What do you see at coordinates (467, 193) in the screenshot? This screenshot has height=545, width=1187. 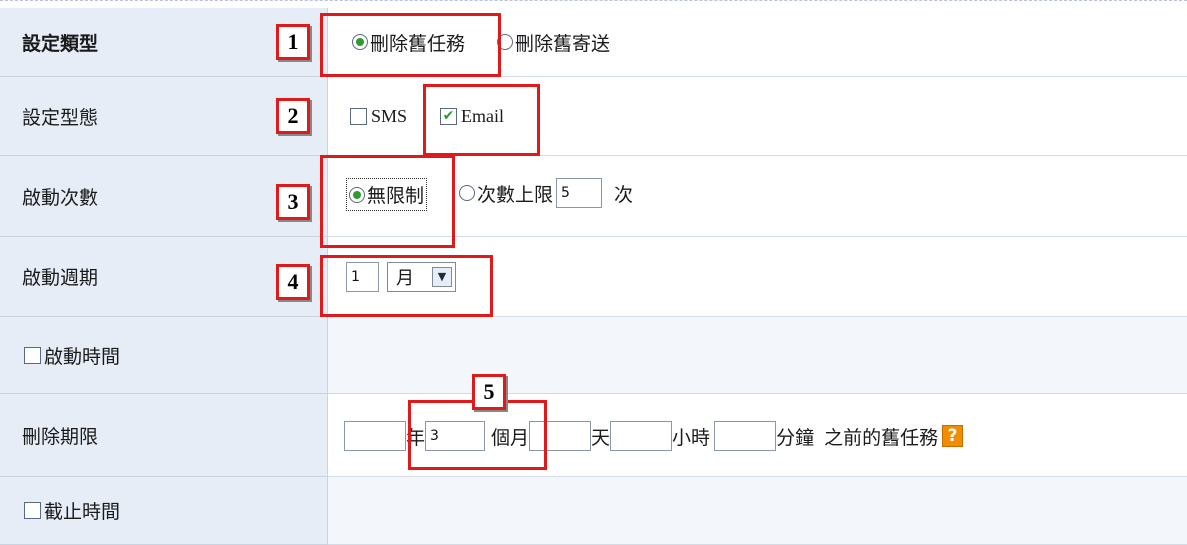 I see `radio-unselected-icon` at bounding box center [467, 193].